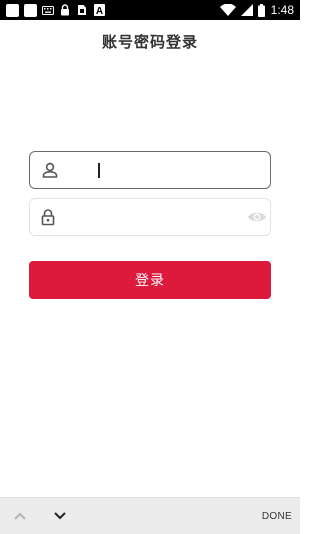  I want to click on keyboard-icon, so click(48, 10).